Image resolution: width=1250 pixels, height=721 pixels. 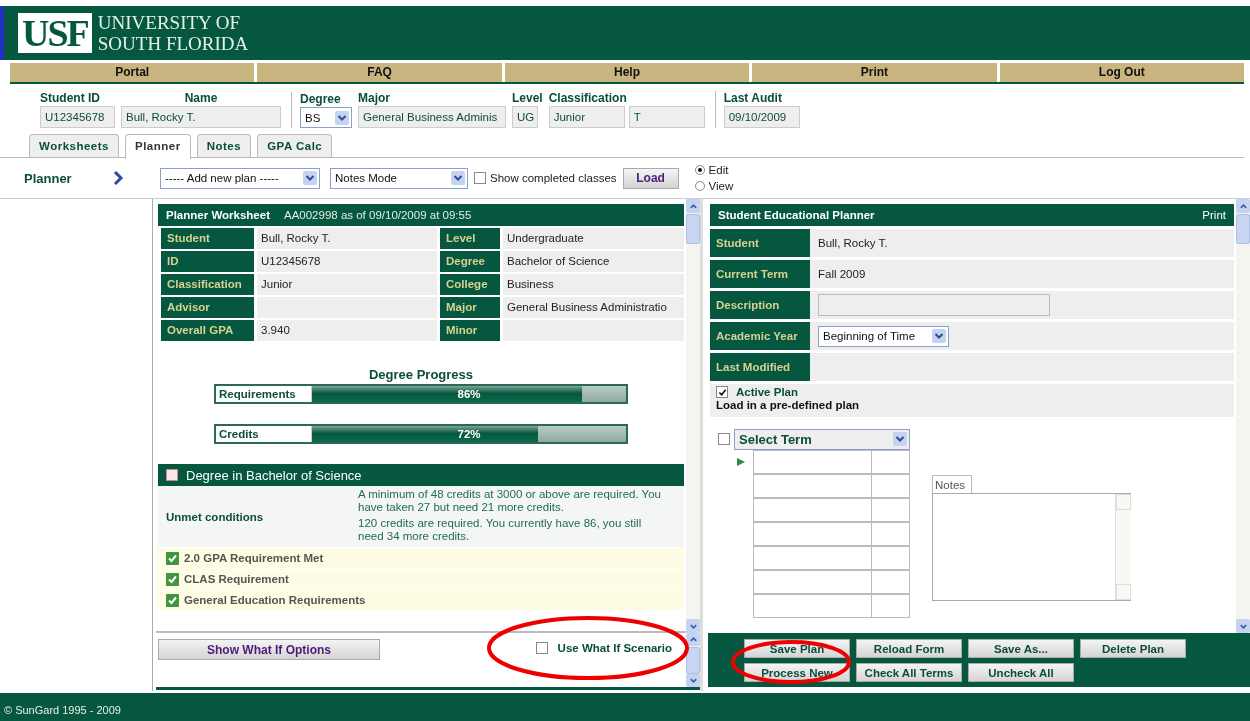 What do you see at coordinates (274, 475) in the screenshot?
I see `section-title: Degree in Bachelor of Science` at bounding box center [274, 475].